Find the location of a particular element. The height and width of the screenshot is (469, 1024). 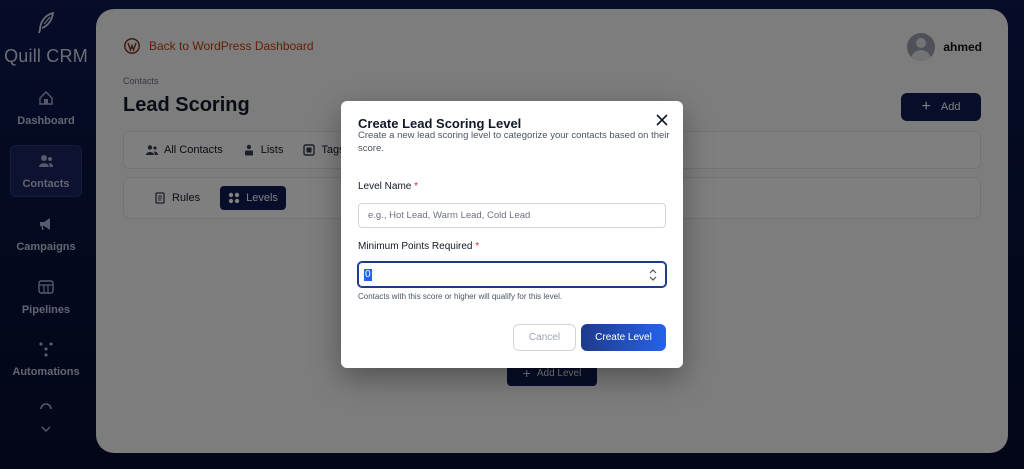

close-icon is located at coordinates (662, 120).